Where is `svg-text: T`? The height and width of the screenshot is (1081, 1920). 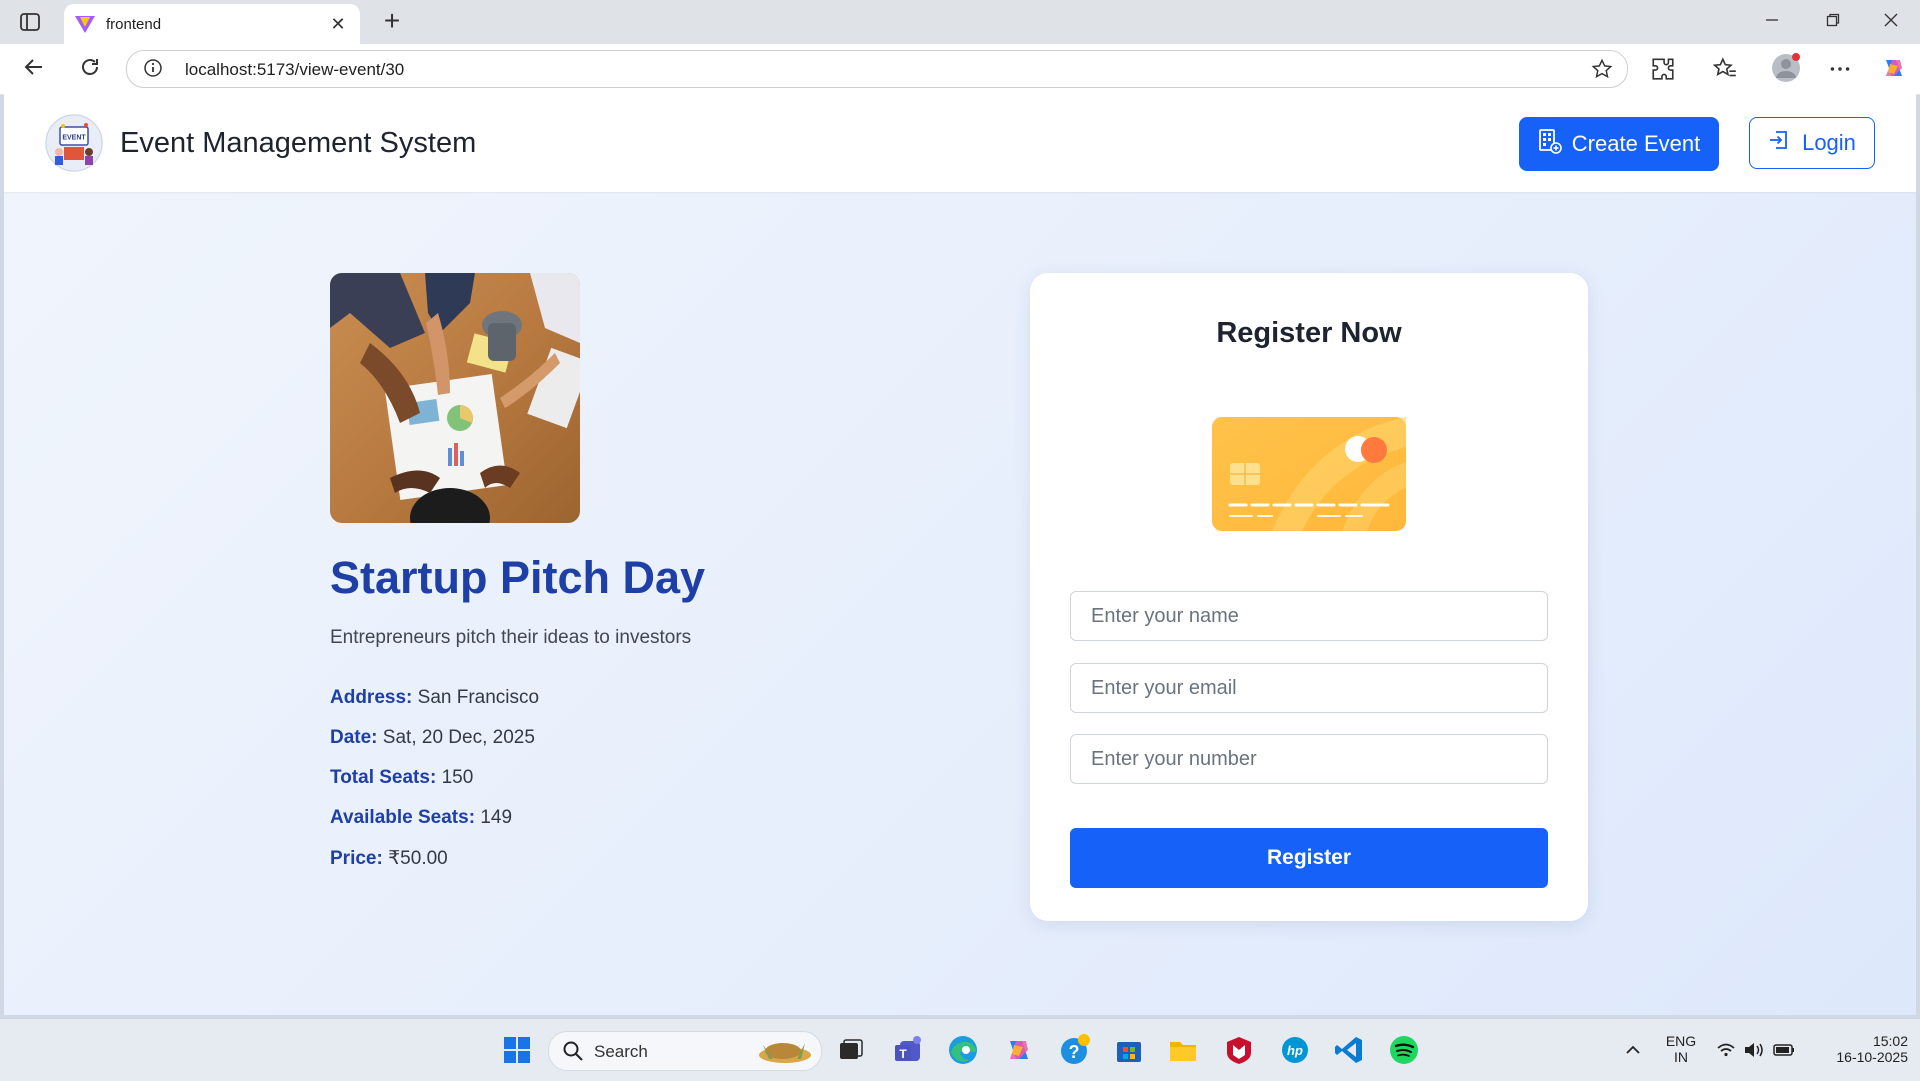 svg-text: T is located at coordinates (903, 1054).